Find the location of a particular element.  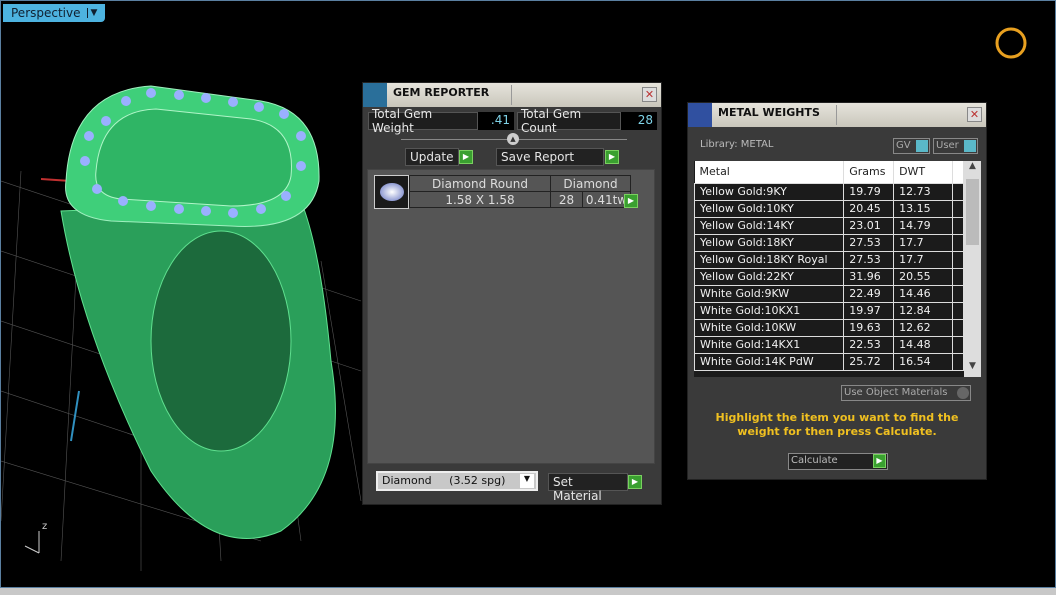

update-button: Update is located at coordinates (432, 157).